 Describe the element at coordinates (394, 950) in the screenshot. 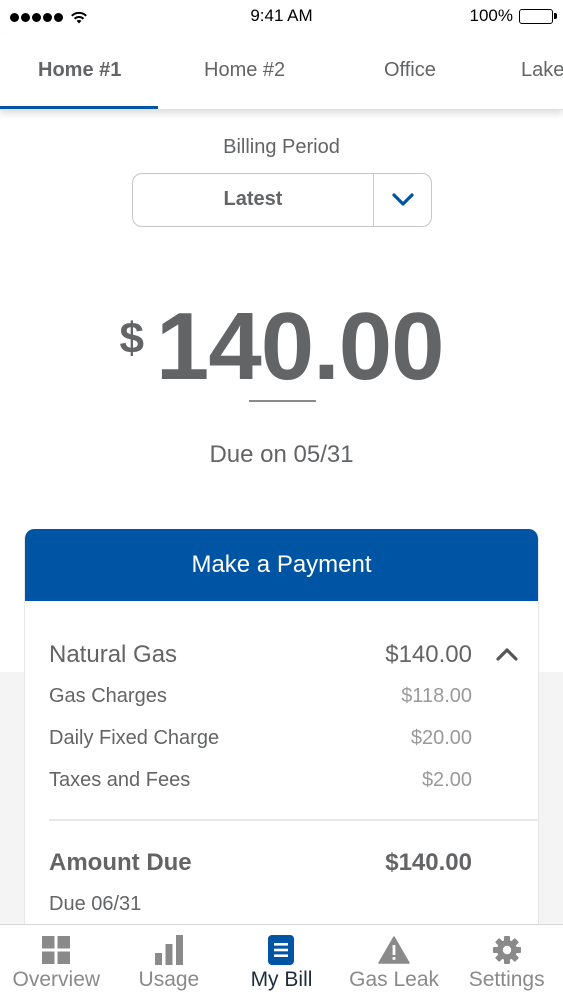

I see `warning-icon` at that location.